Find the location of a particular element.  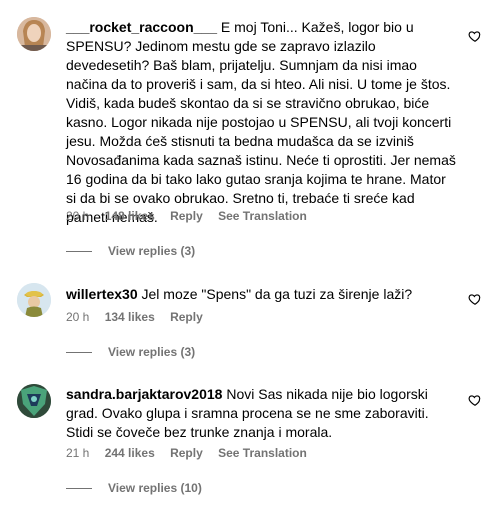

comment-username: ___rocket_raccoon___ is located at coordinates (141, 27).